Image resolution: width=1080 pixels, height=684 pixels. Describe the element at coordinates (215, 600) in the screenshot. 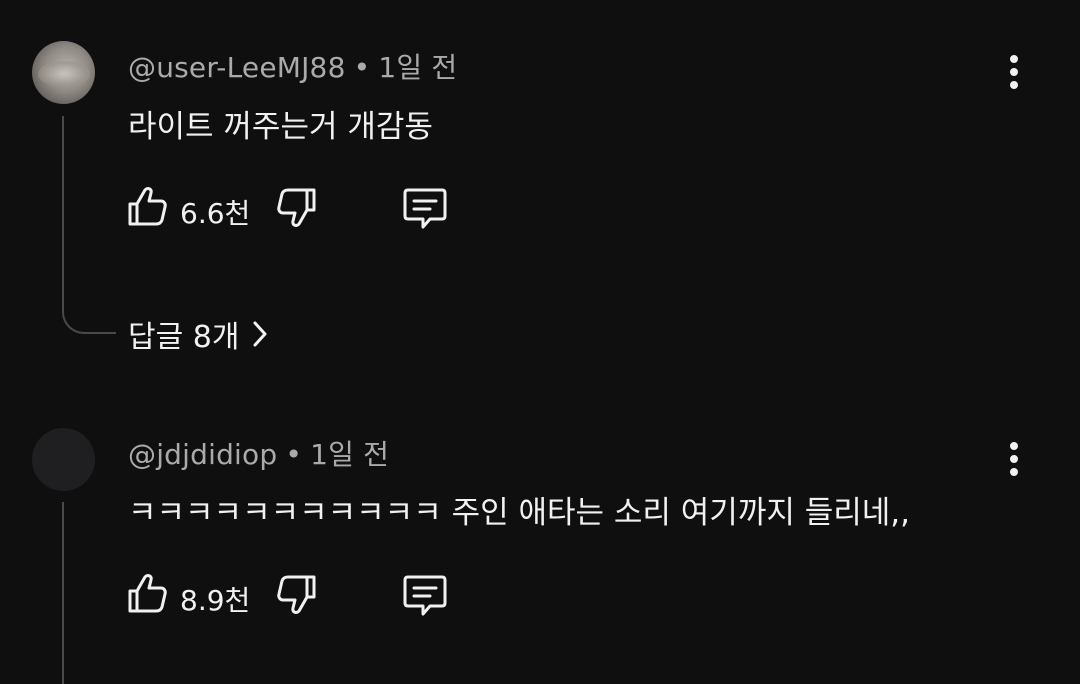

I see `like-count: 8.9천` at that location.